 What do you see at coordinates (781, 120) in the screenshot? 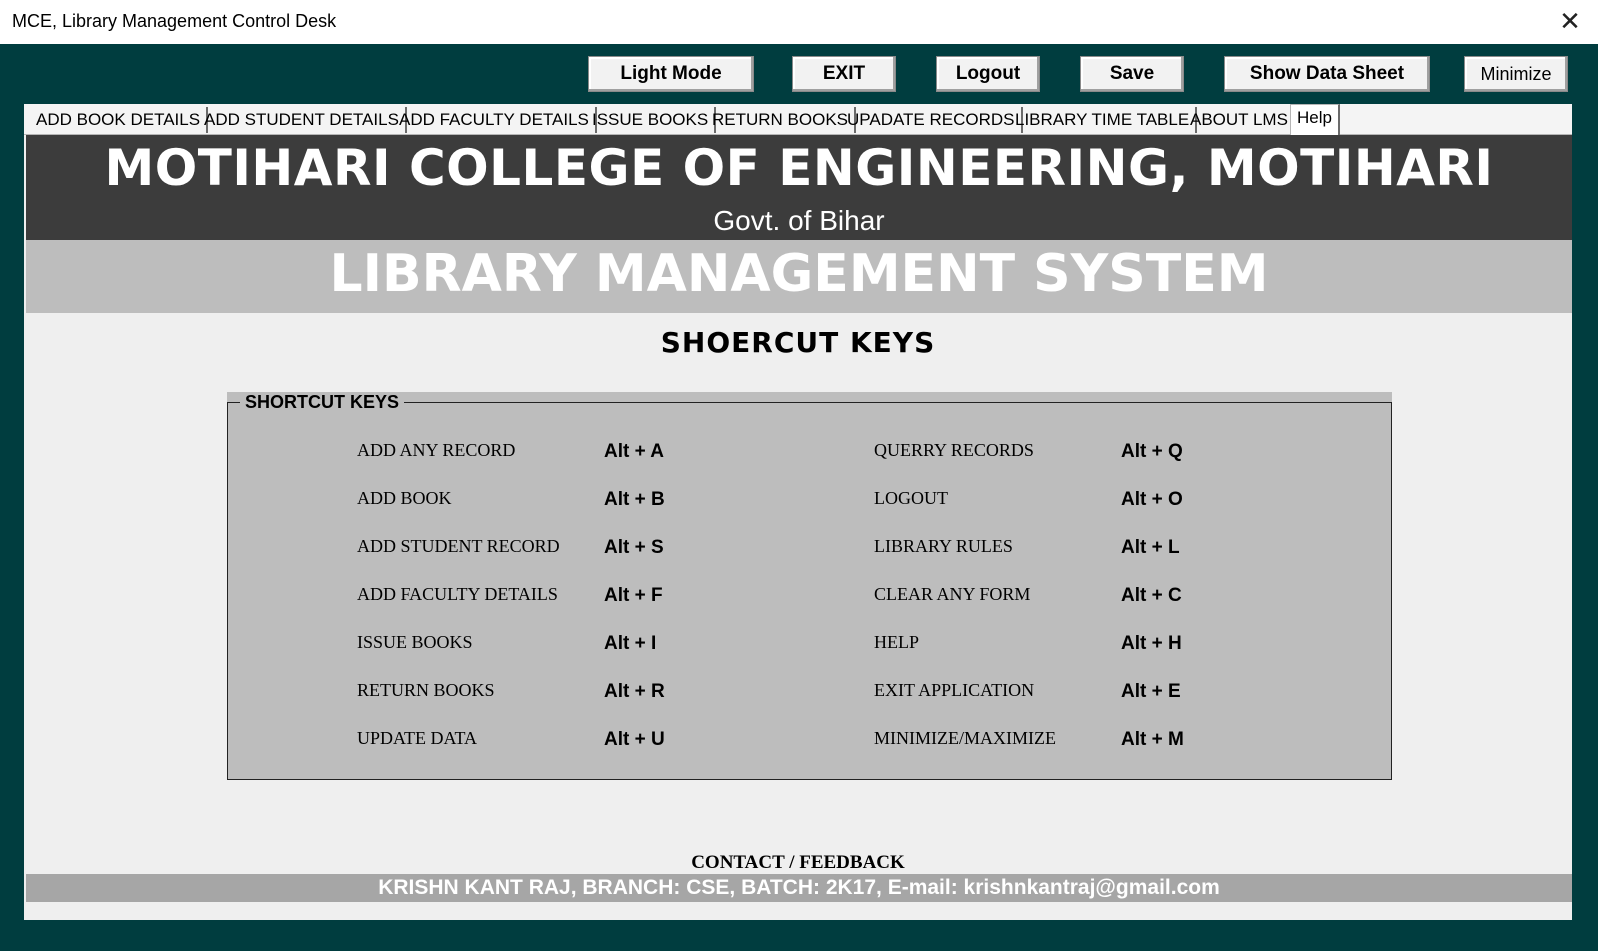
I see `tab-return-books: RETURN BOOKS` at bounding box center [781, 120].